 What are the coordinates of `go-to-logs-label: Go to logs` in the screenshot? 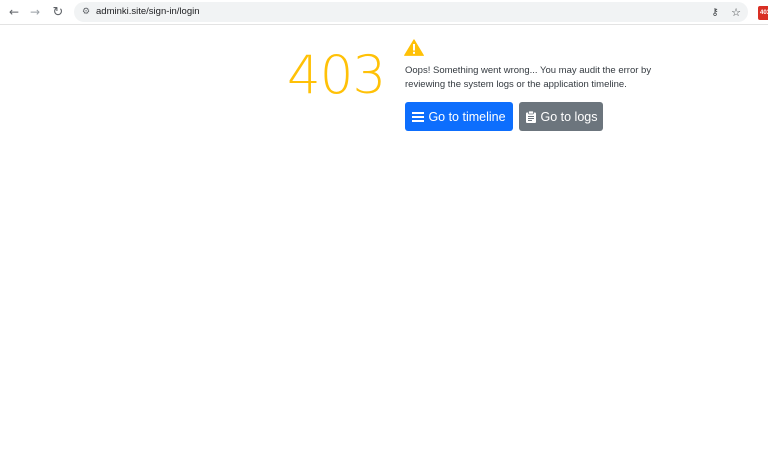 It's located at (569, 116).